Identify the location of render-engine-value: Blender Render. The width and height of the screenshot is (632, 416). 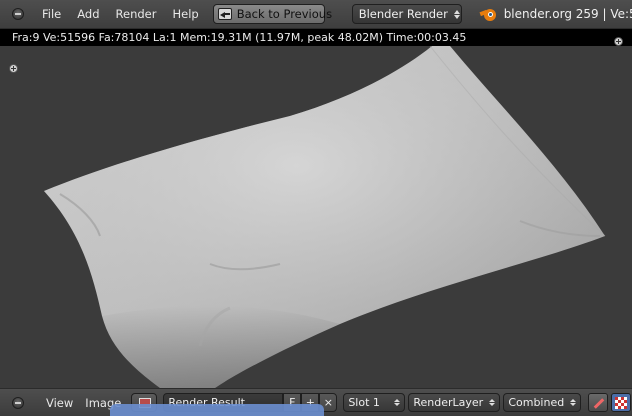
(403, 14).